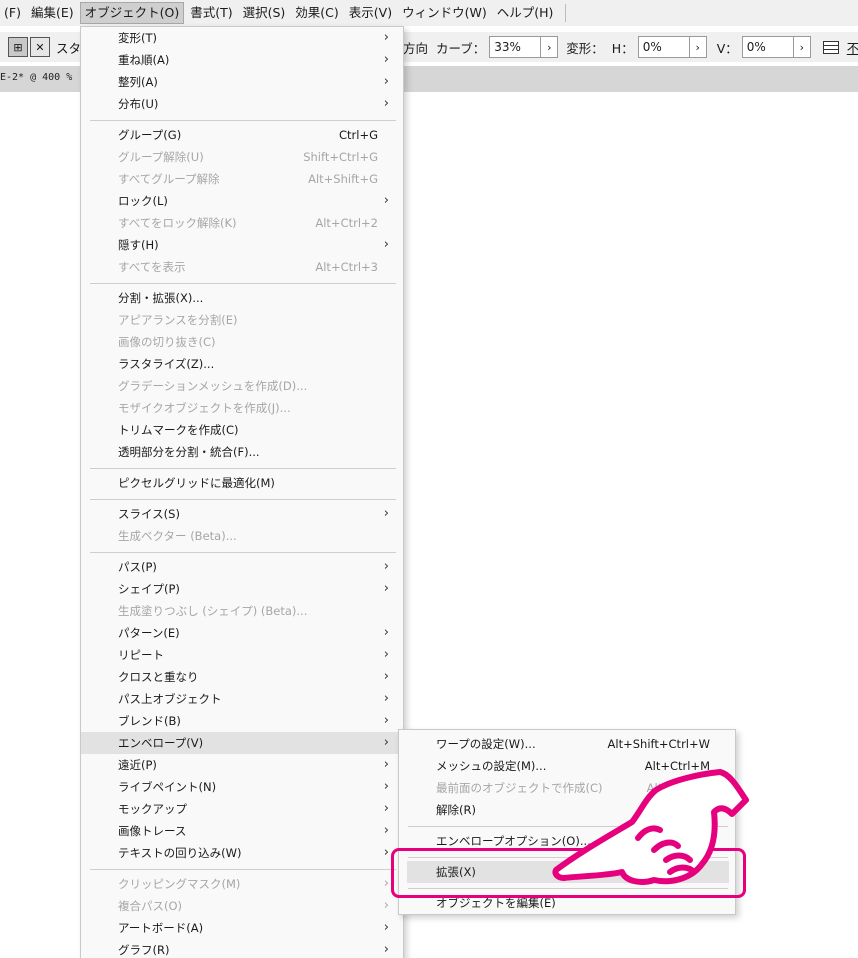 The width and height of the screenshot is (858, 958). What do you see at coordinates (515, 47) in the screenshot?
I see `curve-input: 33%` at bounding box center [515, 47].